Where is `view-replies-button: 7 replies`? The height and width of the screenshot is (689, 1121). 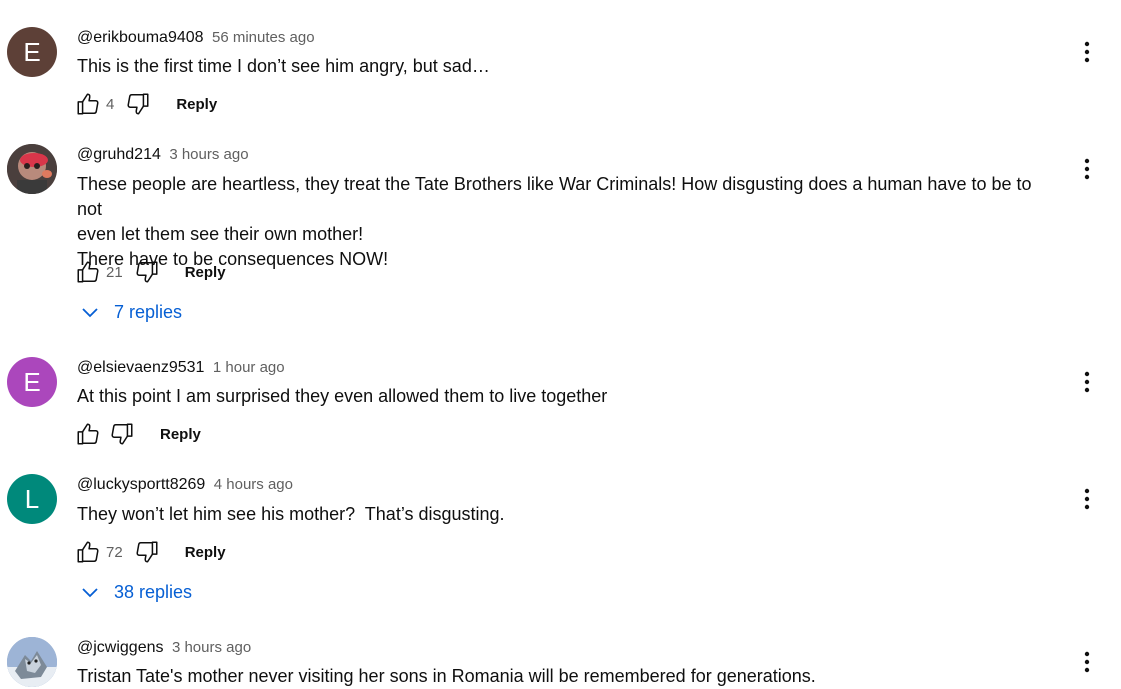 view-replies-button: 7 replies is located at coordinates (131, 312).